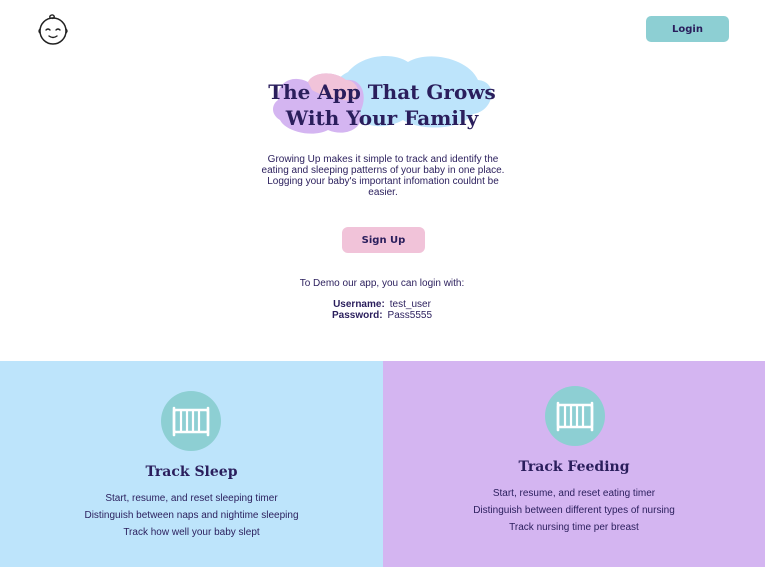  I want to click on list-item: Track nursing time per breast, so click(574, 527).